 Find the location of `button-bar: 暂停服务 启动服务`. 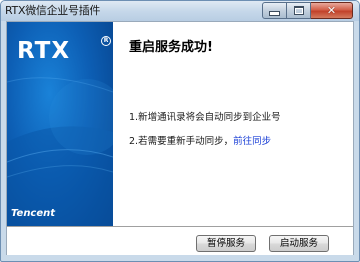

button-bar: 暂停服务 启动服务 is located at coordinates (180, 240).